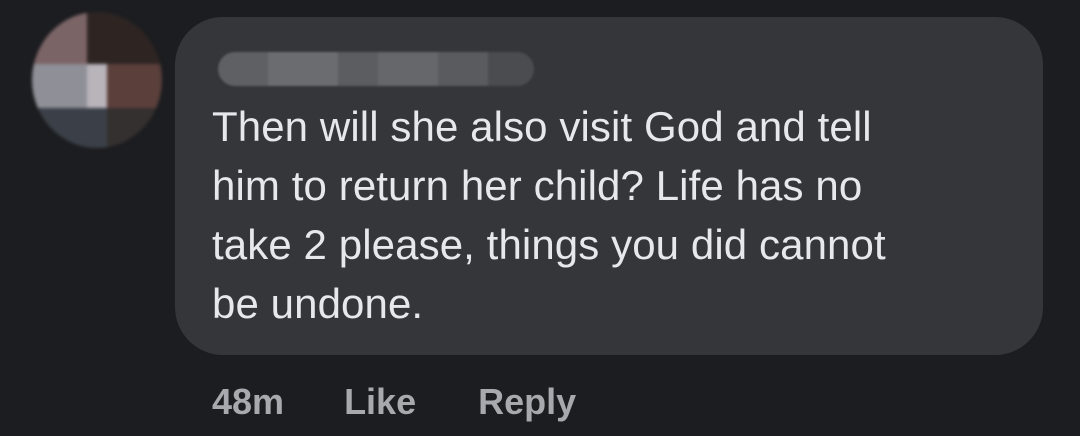  I want to click on avatar, so click(97, 80).